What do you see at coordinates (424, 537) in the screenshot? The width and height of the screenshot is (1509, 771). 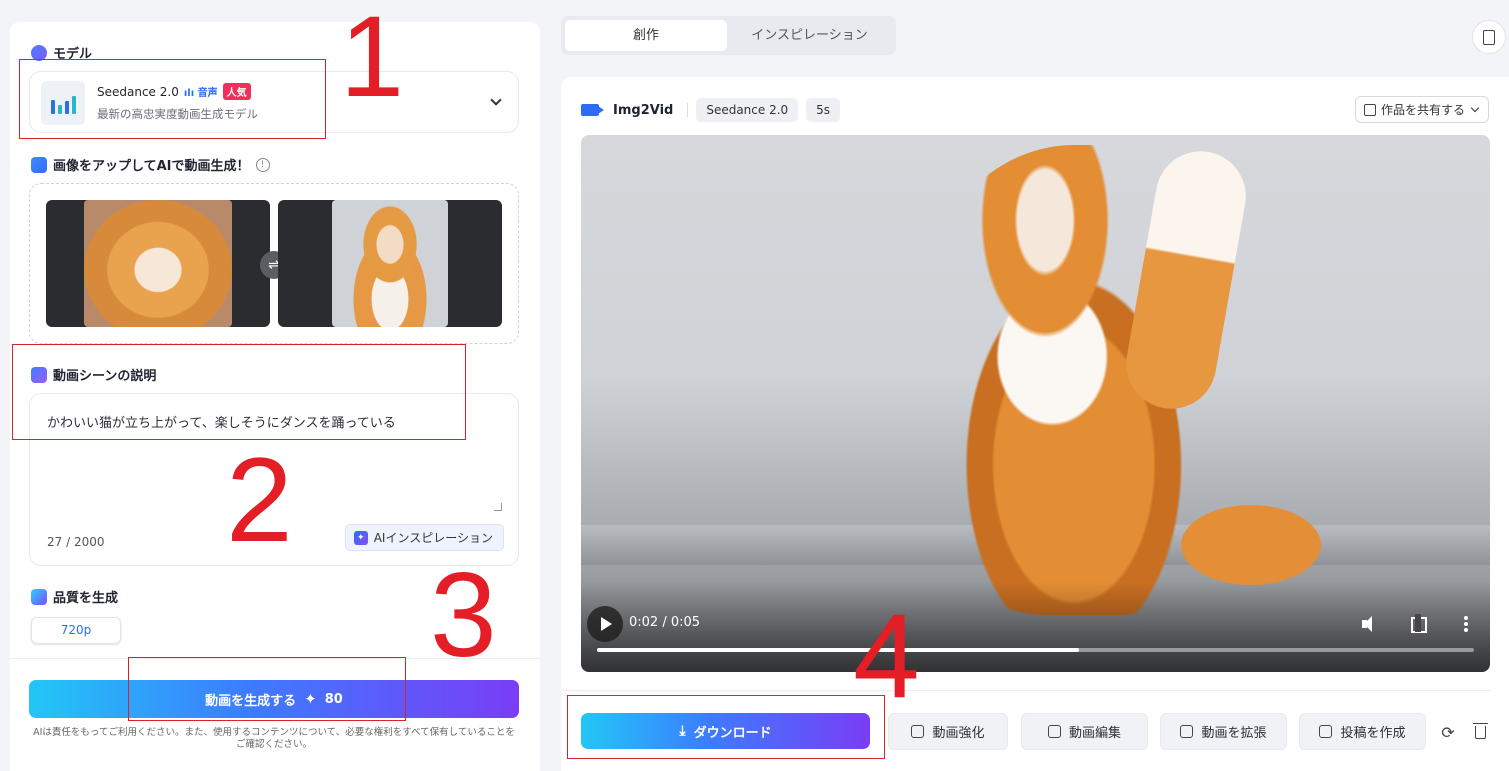 I see `ai-inspiration-button: ✦ AIインスピレーション` at bounding box center [424, 537].